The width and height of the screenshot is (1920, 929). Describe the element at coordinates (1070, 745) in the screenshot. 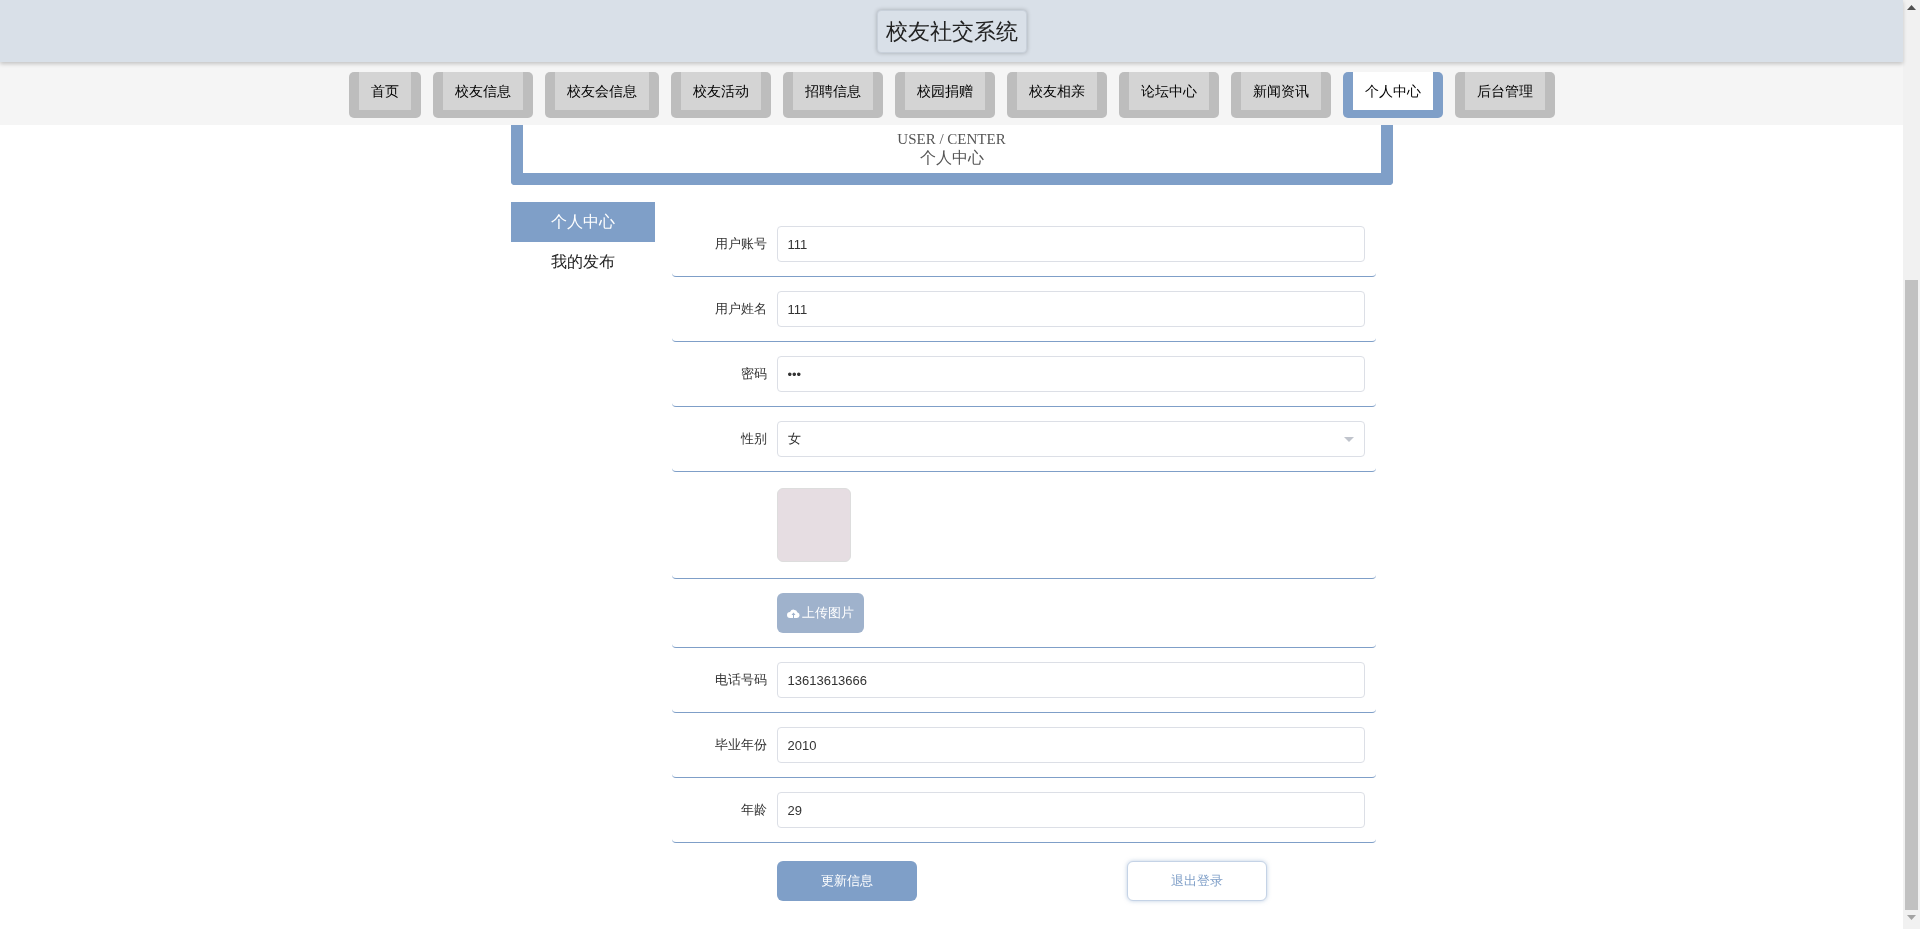

I see `input-field: 2010` at that location.